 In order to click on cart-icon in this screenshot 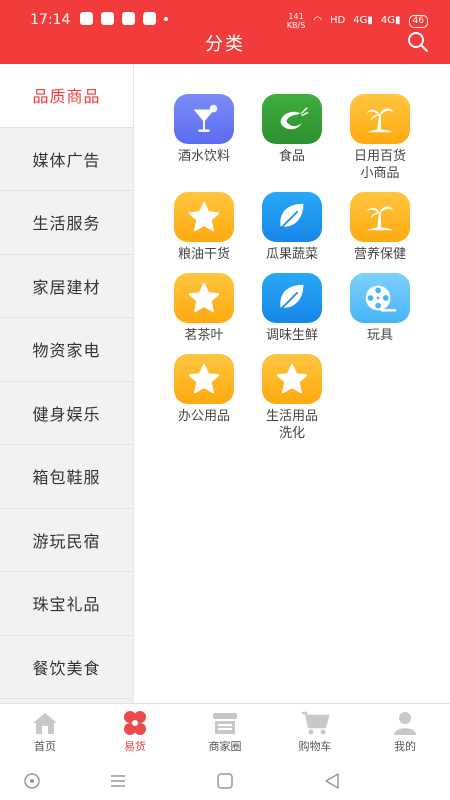, I will do `click(316, 723)`.